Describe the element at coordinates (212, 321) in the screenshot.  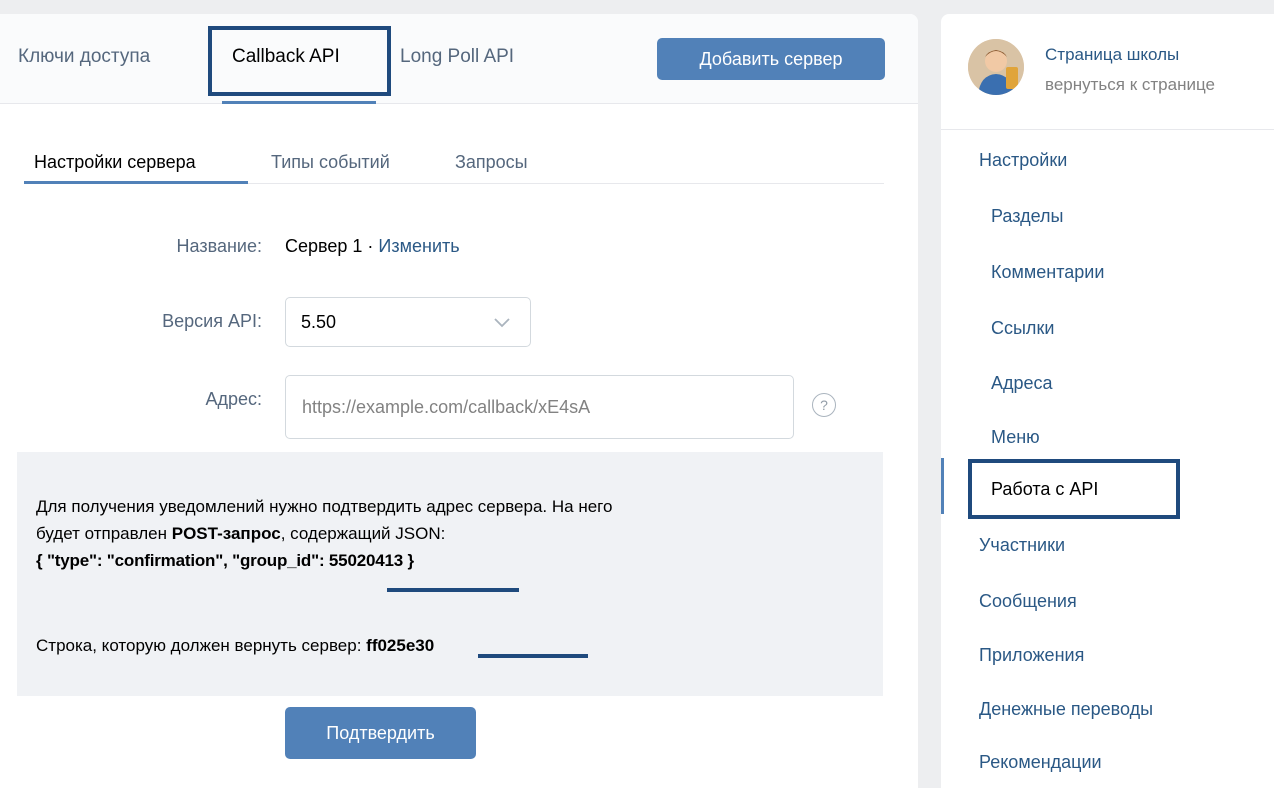
I see `api-version-label: Версия API:` at that location.